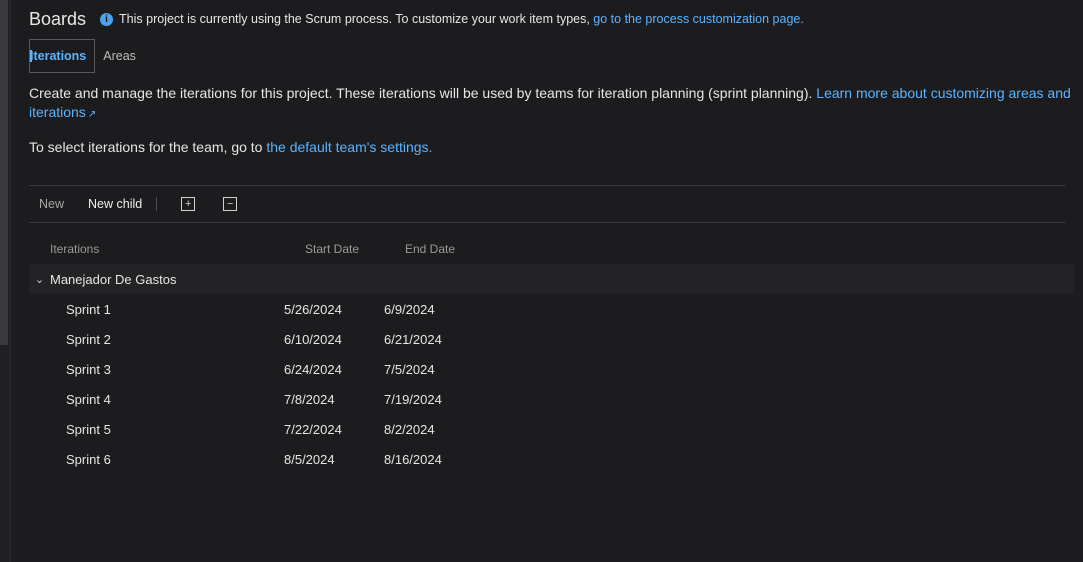 The height and width of the screenshot is (562, 1083). What do you see at coordinates (88, 309) in the screenshot?
I see `iteration-name: Sprint 1` at bounding box center [88, 309].